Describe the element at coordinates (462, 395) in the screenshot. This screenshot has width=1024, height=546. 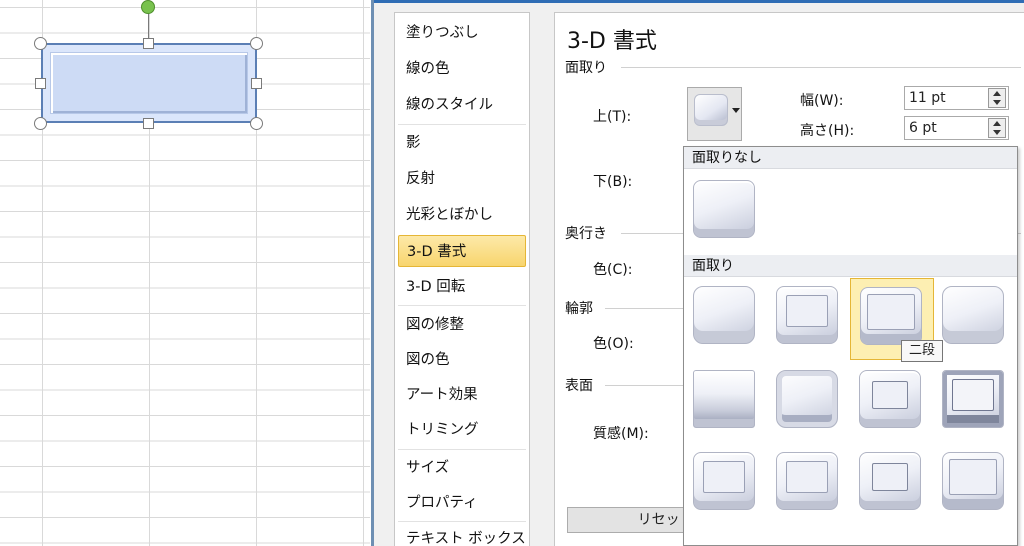
I see `nav-item-artistic-effects: アート効果` at that location.